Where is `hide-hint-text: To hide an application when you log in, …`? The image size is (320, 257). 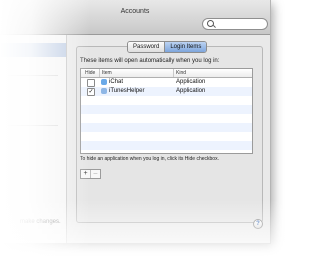 hide-hint-text: To hide an application when you log in, … is located at coordinates (149, 159).